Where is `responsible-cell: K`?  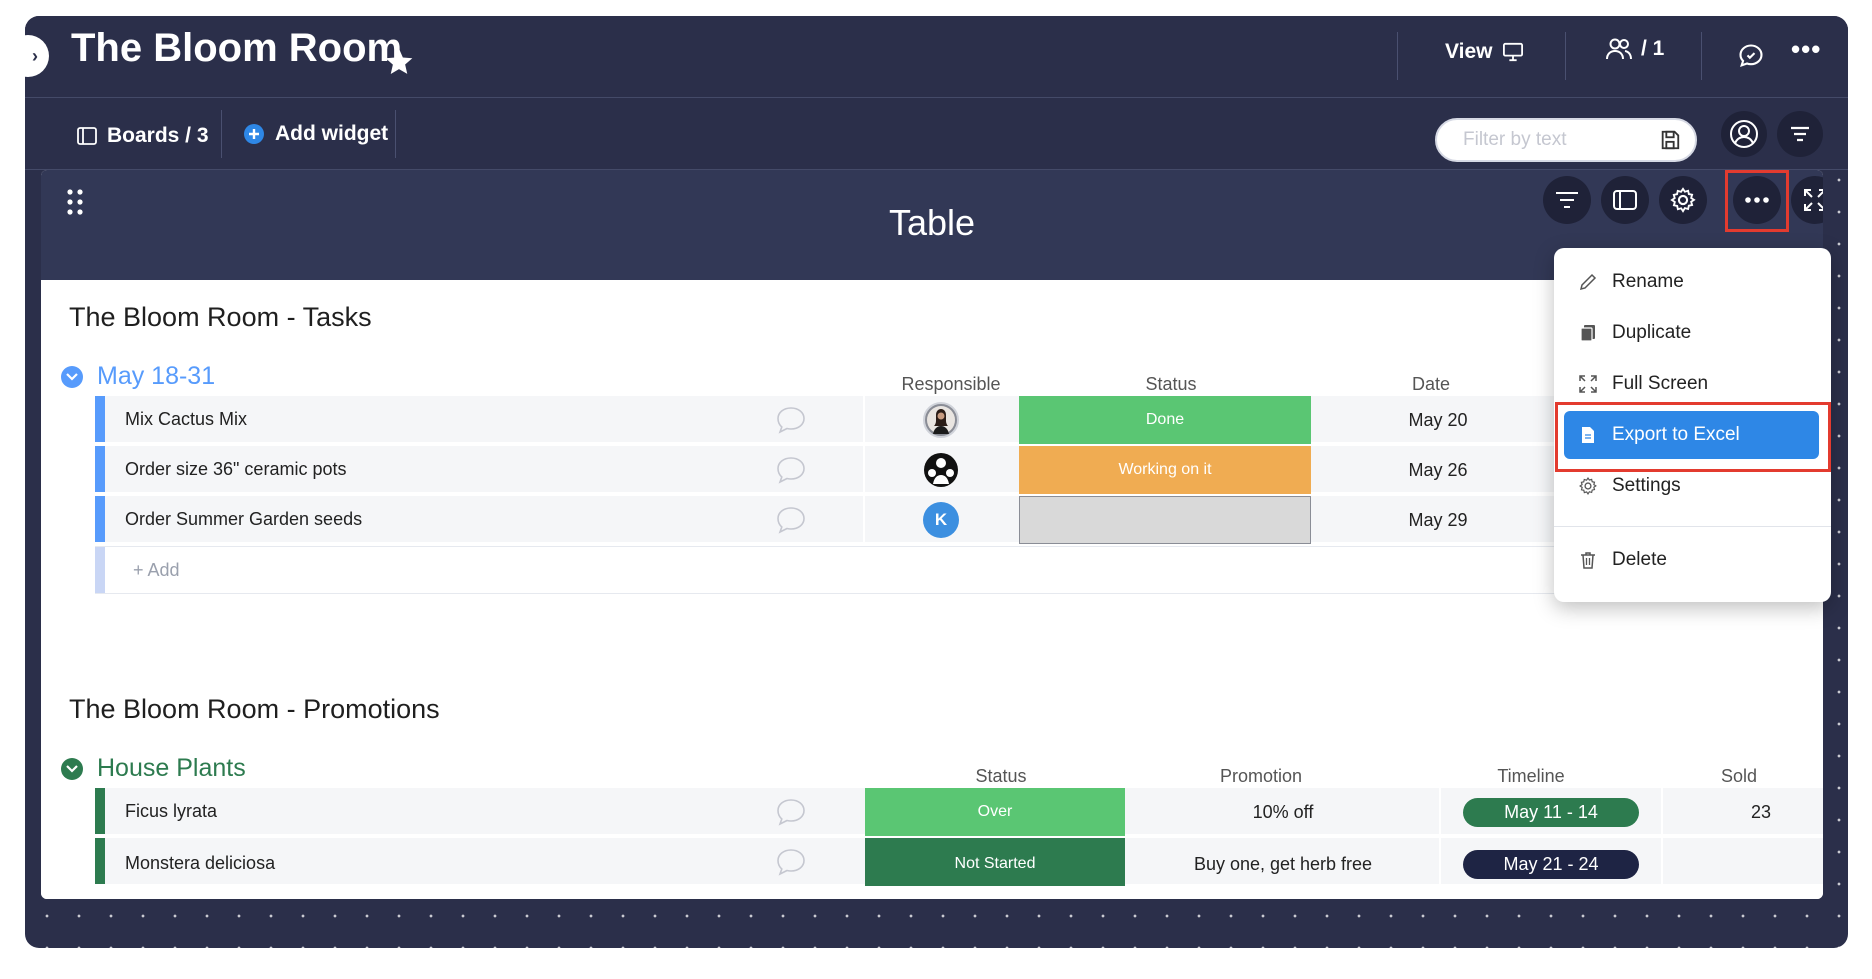
responsible-cell: K is located at coordinates (941, 520).